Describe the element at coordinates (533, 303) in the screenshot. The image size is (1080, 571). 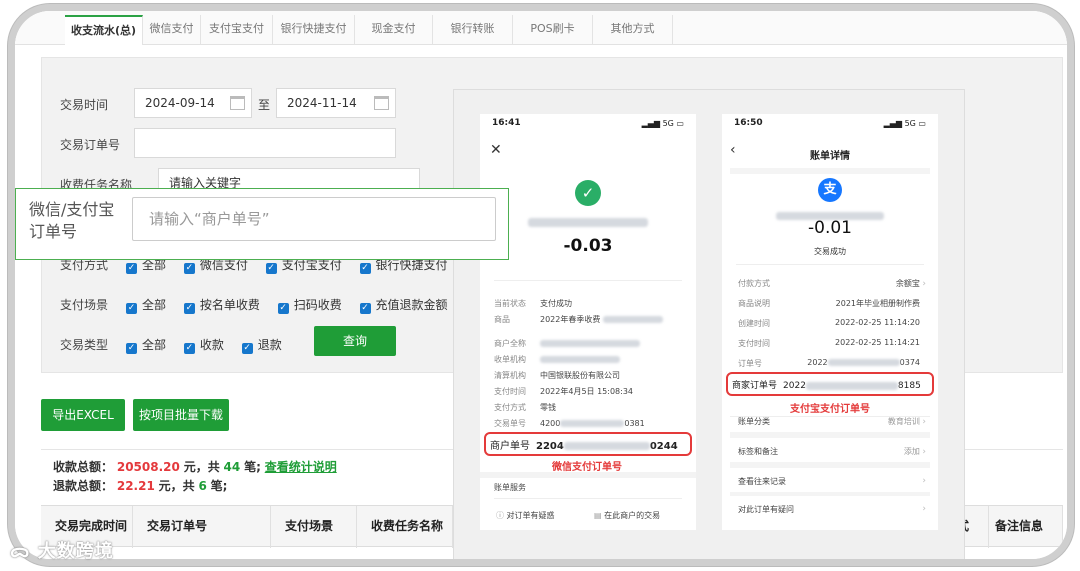
I see `receipt-row: 当前状态 支付成功` at that location.